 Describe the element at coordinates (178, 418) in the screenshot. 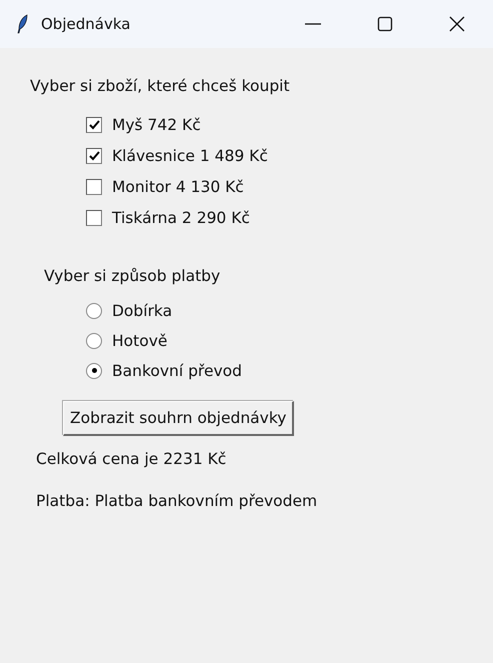

I see `show-summary-button: Zobrazit souhrn objednávky` at that location.